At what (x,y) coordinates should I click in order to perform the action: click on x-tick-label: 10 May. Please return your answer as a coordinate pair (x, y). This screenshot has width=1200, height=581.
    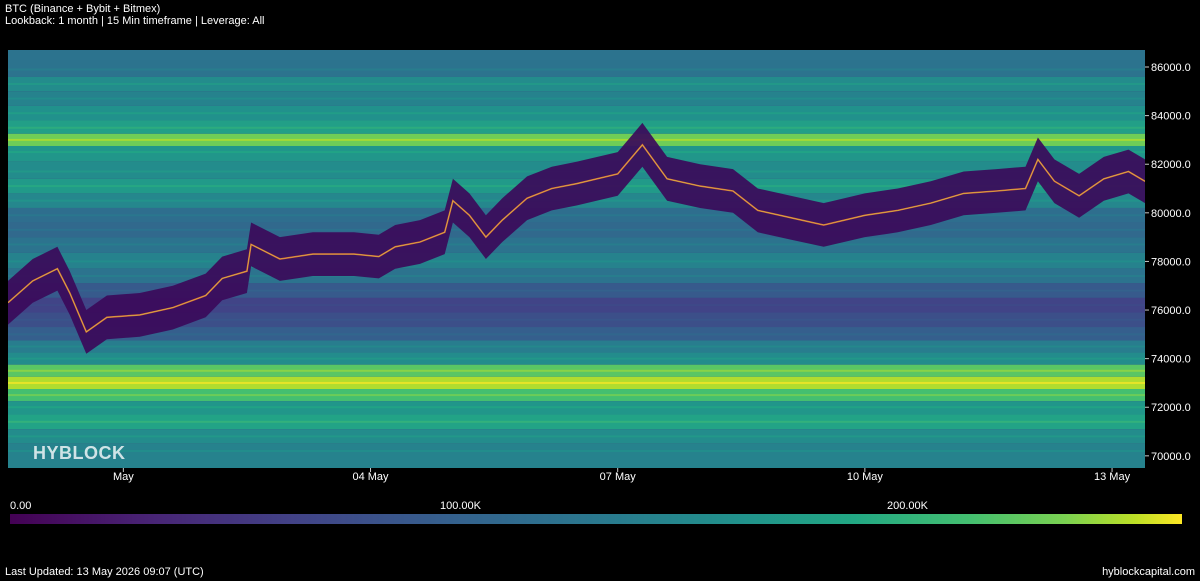
    Looking at the image, I should click on (865, 477).